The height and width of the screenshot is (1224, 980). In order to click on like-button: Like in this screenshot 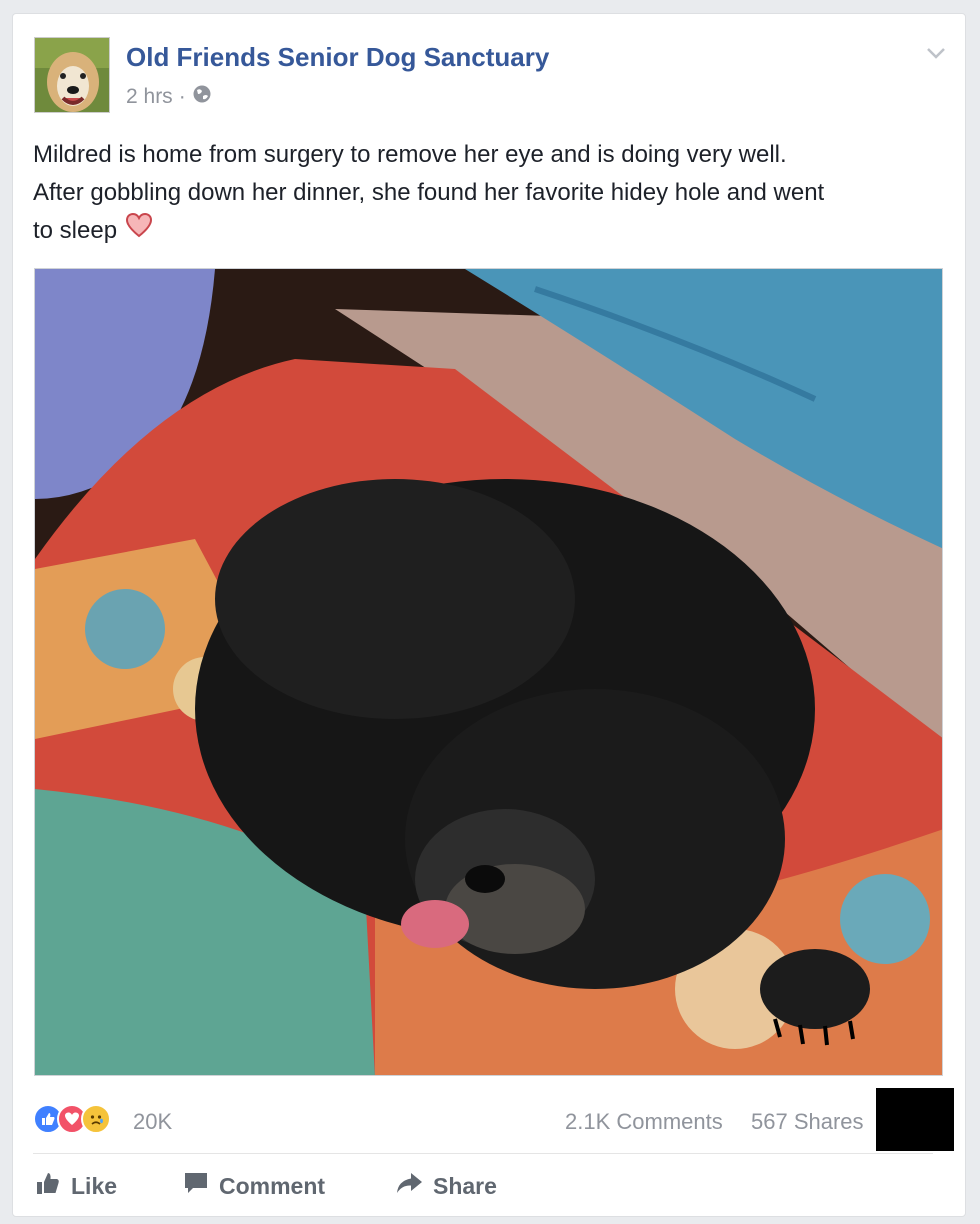, I will do `click(76, 1186)`.